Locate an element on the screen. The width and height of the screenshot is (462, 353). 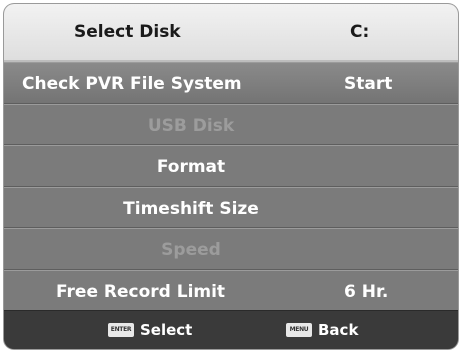
select-disk-label: Select Disk is located at coordinates (127, 32).